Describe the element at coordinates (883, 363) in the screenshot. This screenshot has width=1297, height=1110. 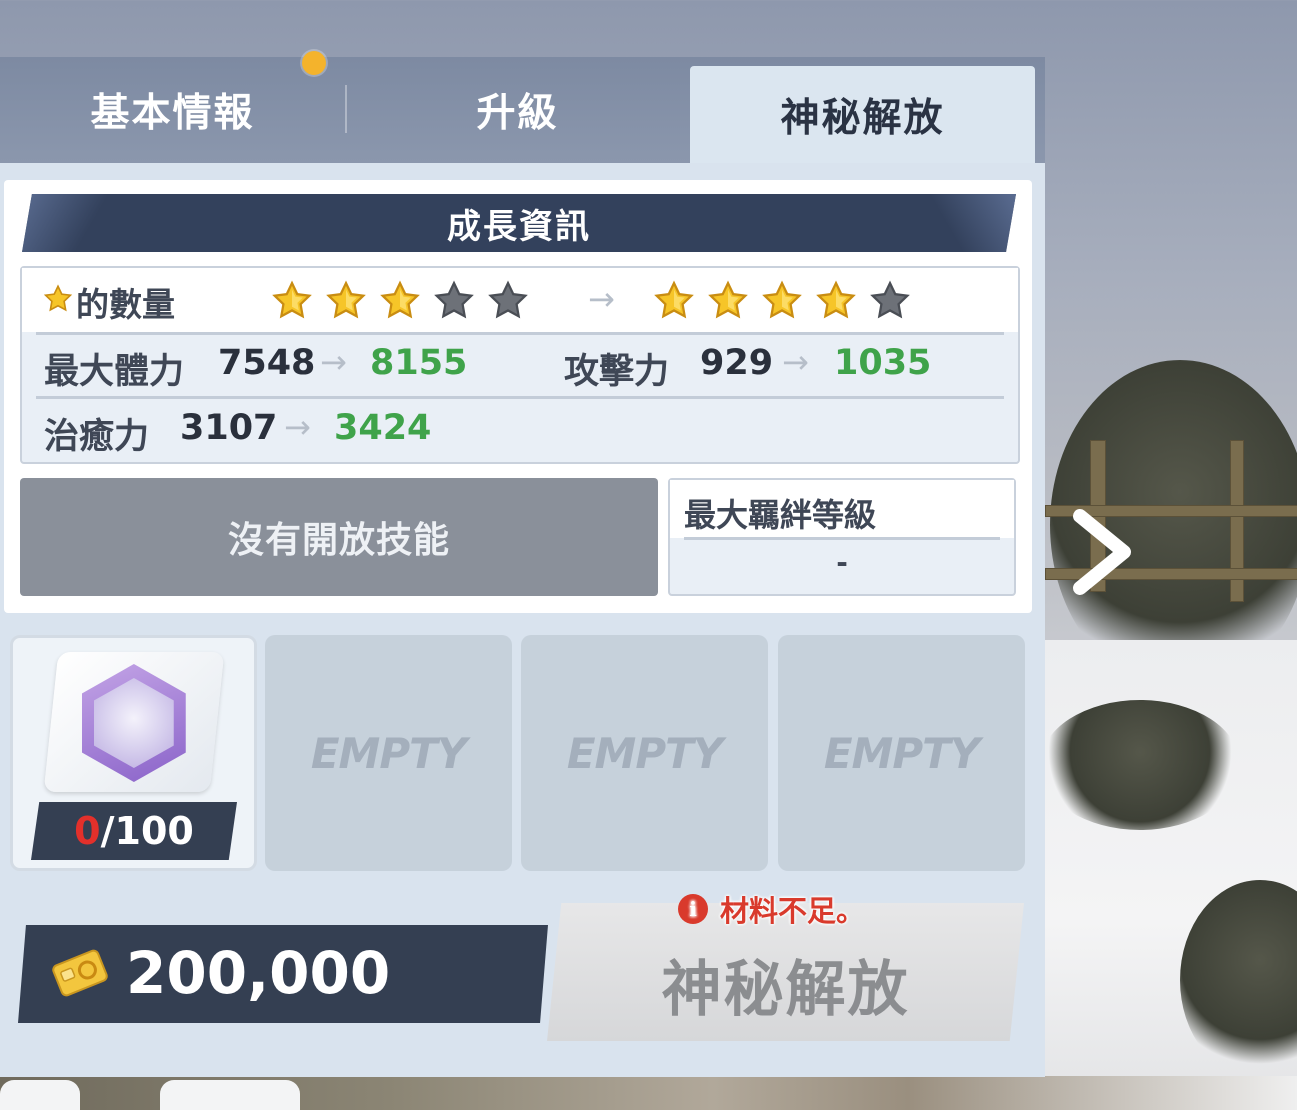
I see `atk-next-value: 1035` at that location.